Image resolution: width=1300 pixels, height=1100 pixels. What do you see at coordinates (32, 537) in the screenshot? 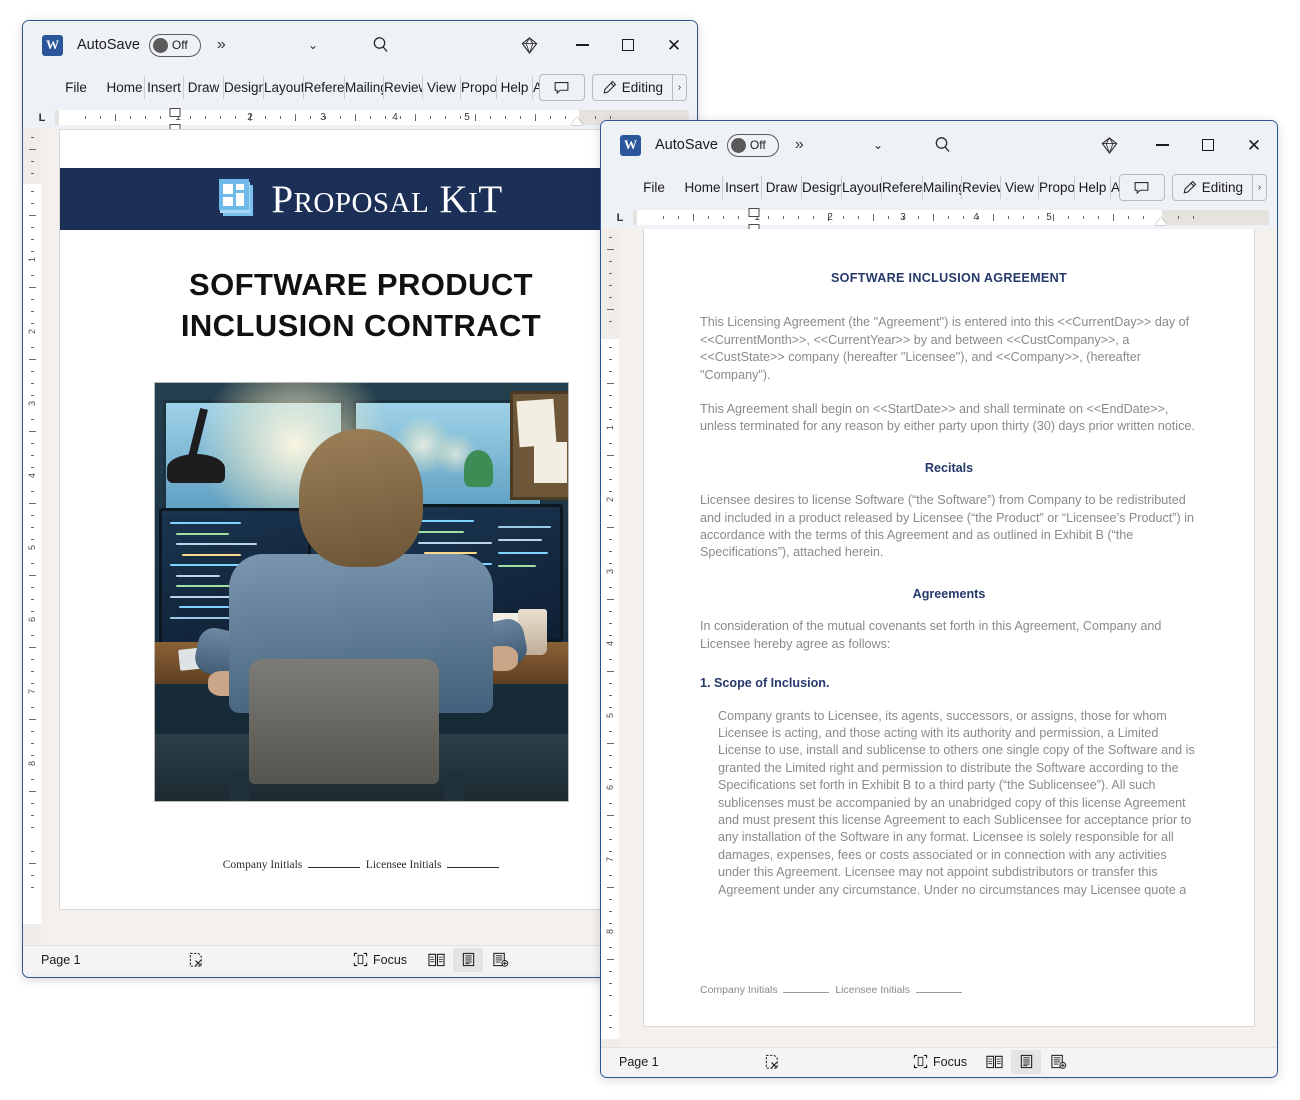
I see `vertical-ruler: 1 2 3 4 5 6 7 8` at bounding box center [32, 537].